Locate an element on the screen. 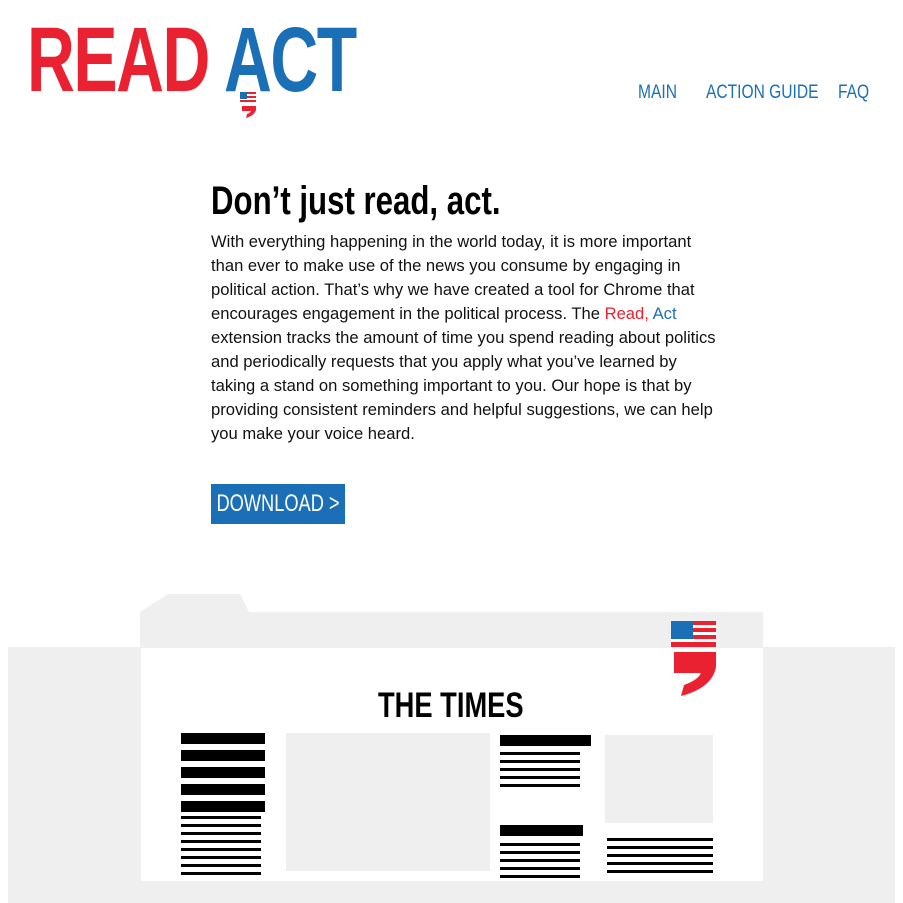 The height and width of the screenshot is (903, 903). logo-act-text: ACT is located at coordinates (290, 60).